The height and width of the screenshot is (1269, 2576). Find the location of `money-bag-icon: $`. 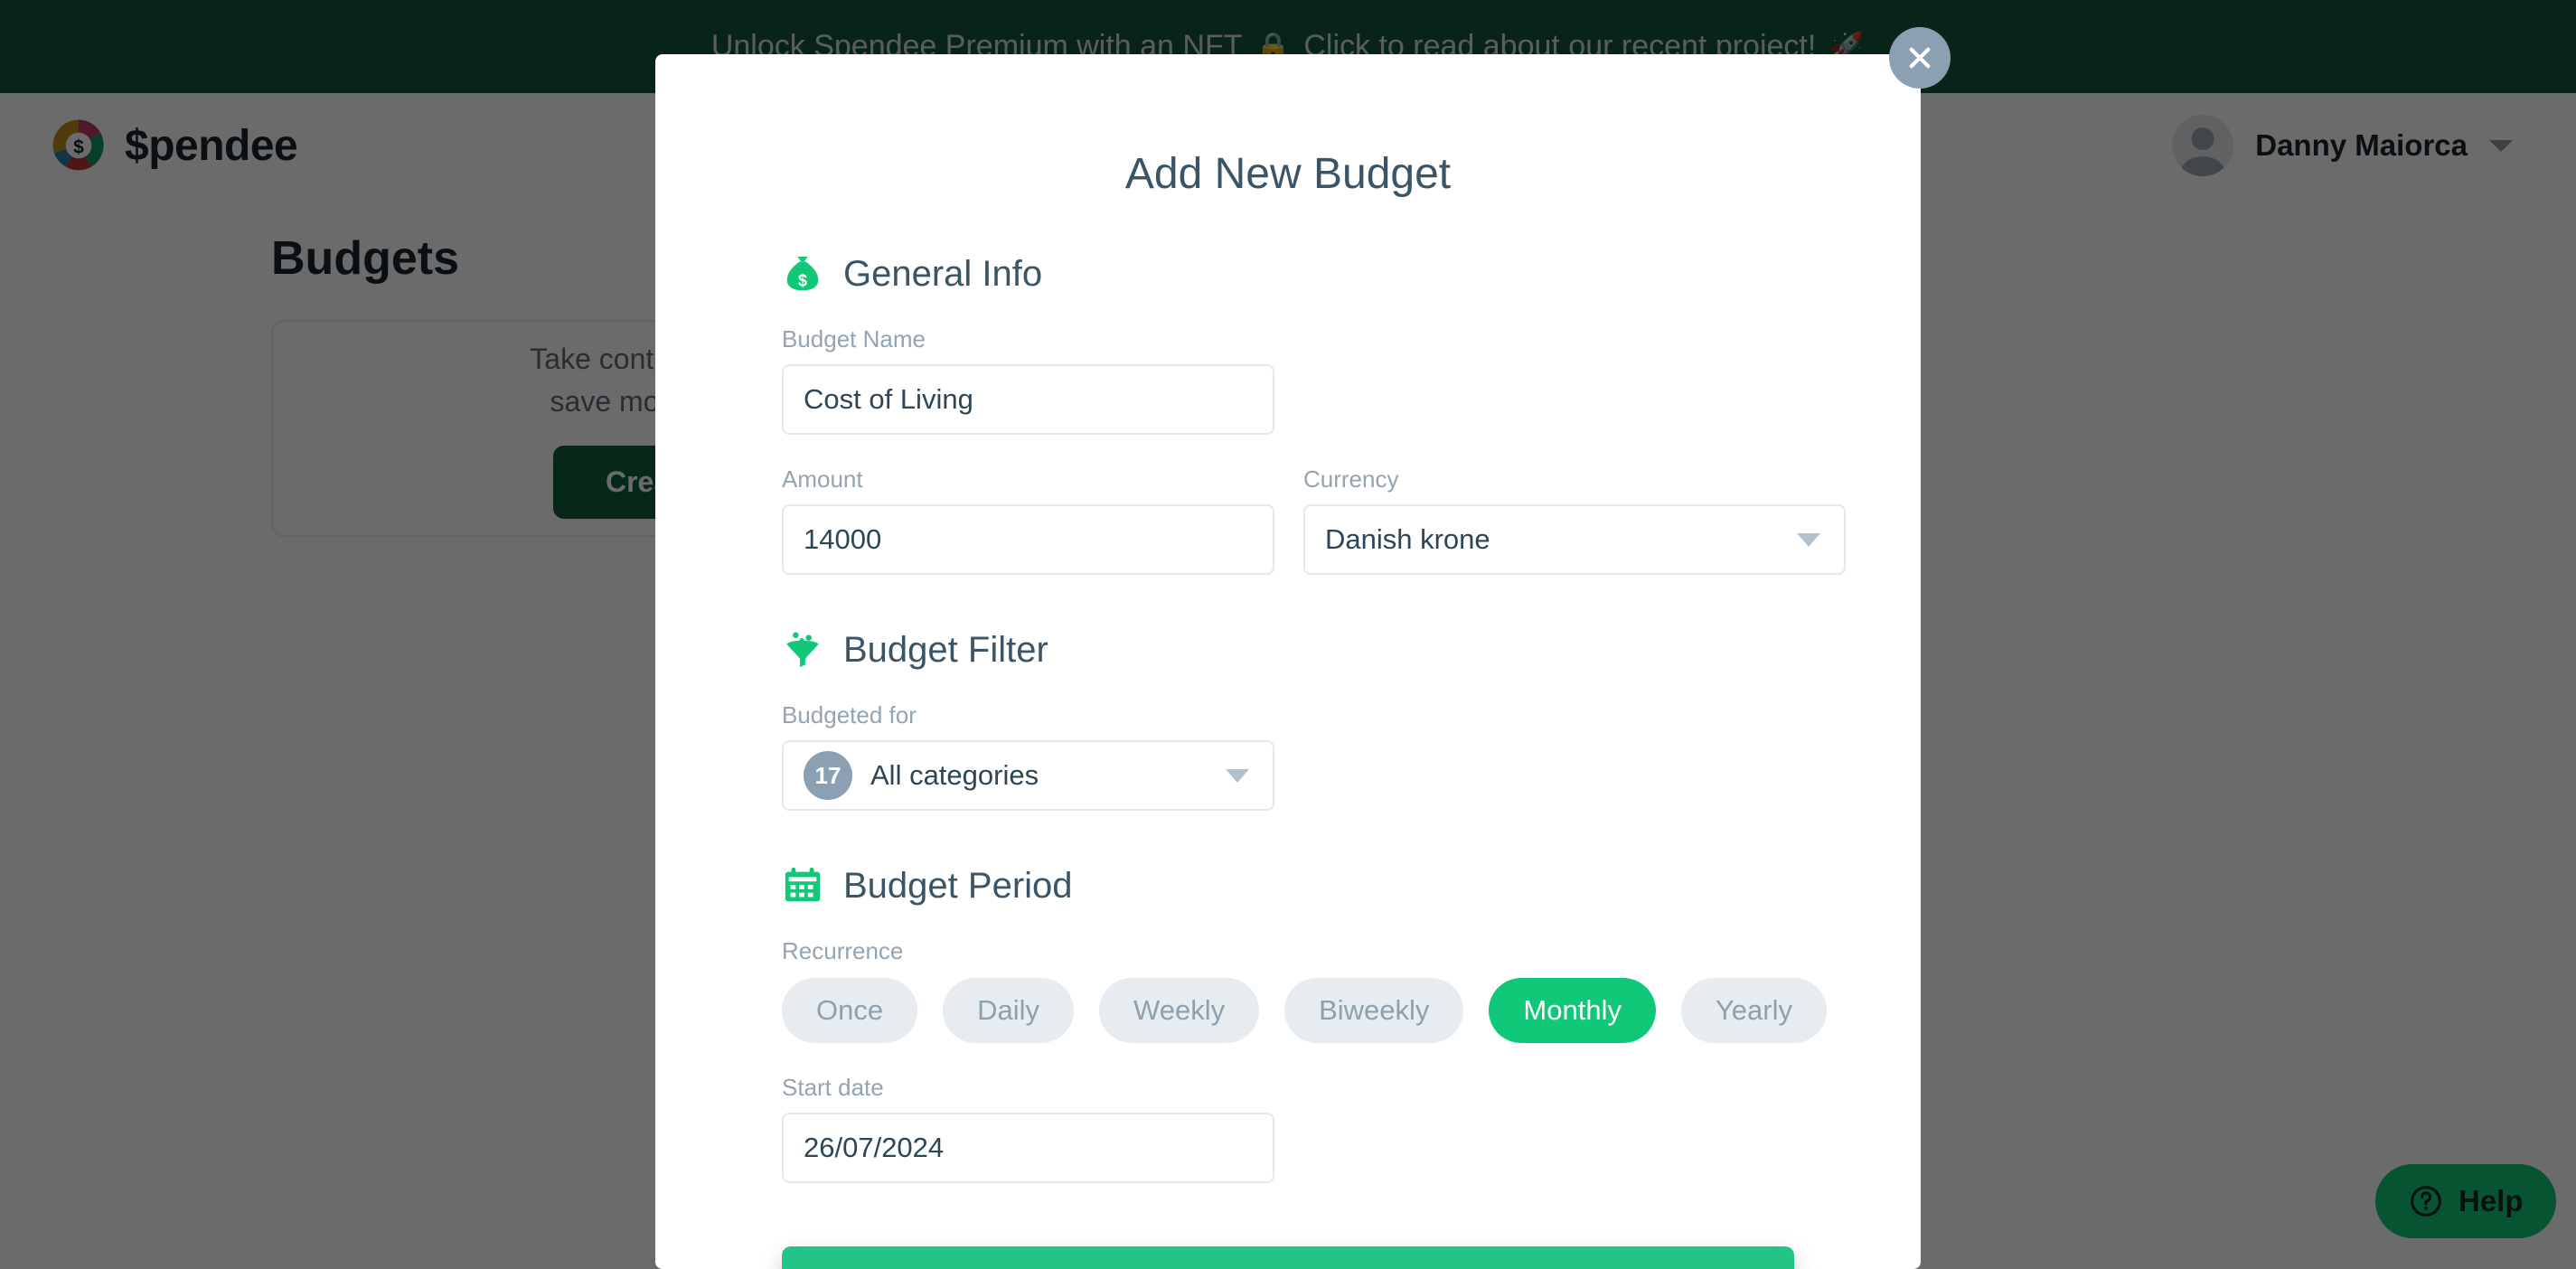

money-bag-icon: $ is located at coordinates (802, 273).